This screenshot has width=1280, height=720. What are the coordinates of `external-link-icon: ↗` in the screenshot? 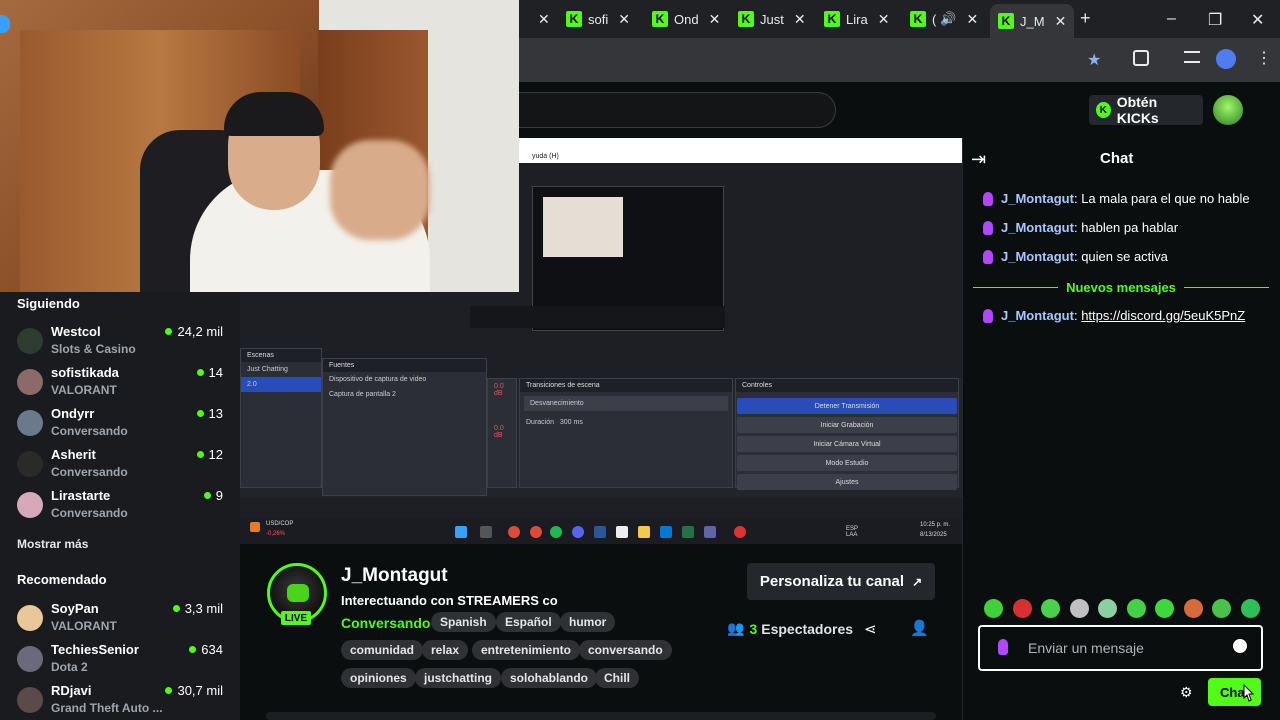 It's located at (917, 581).